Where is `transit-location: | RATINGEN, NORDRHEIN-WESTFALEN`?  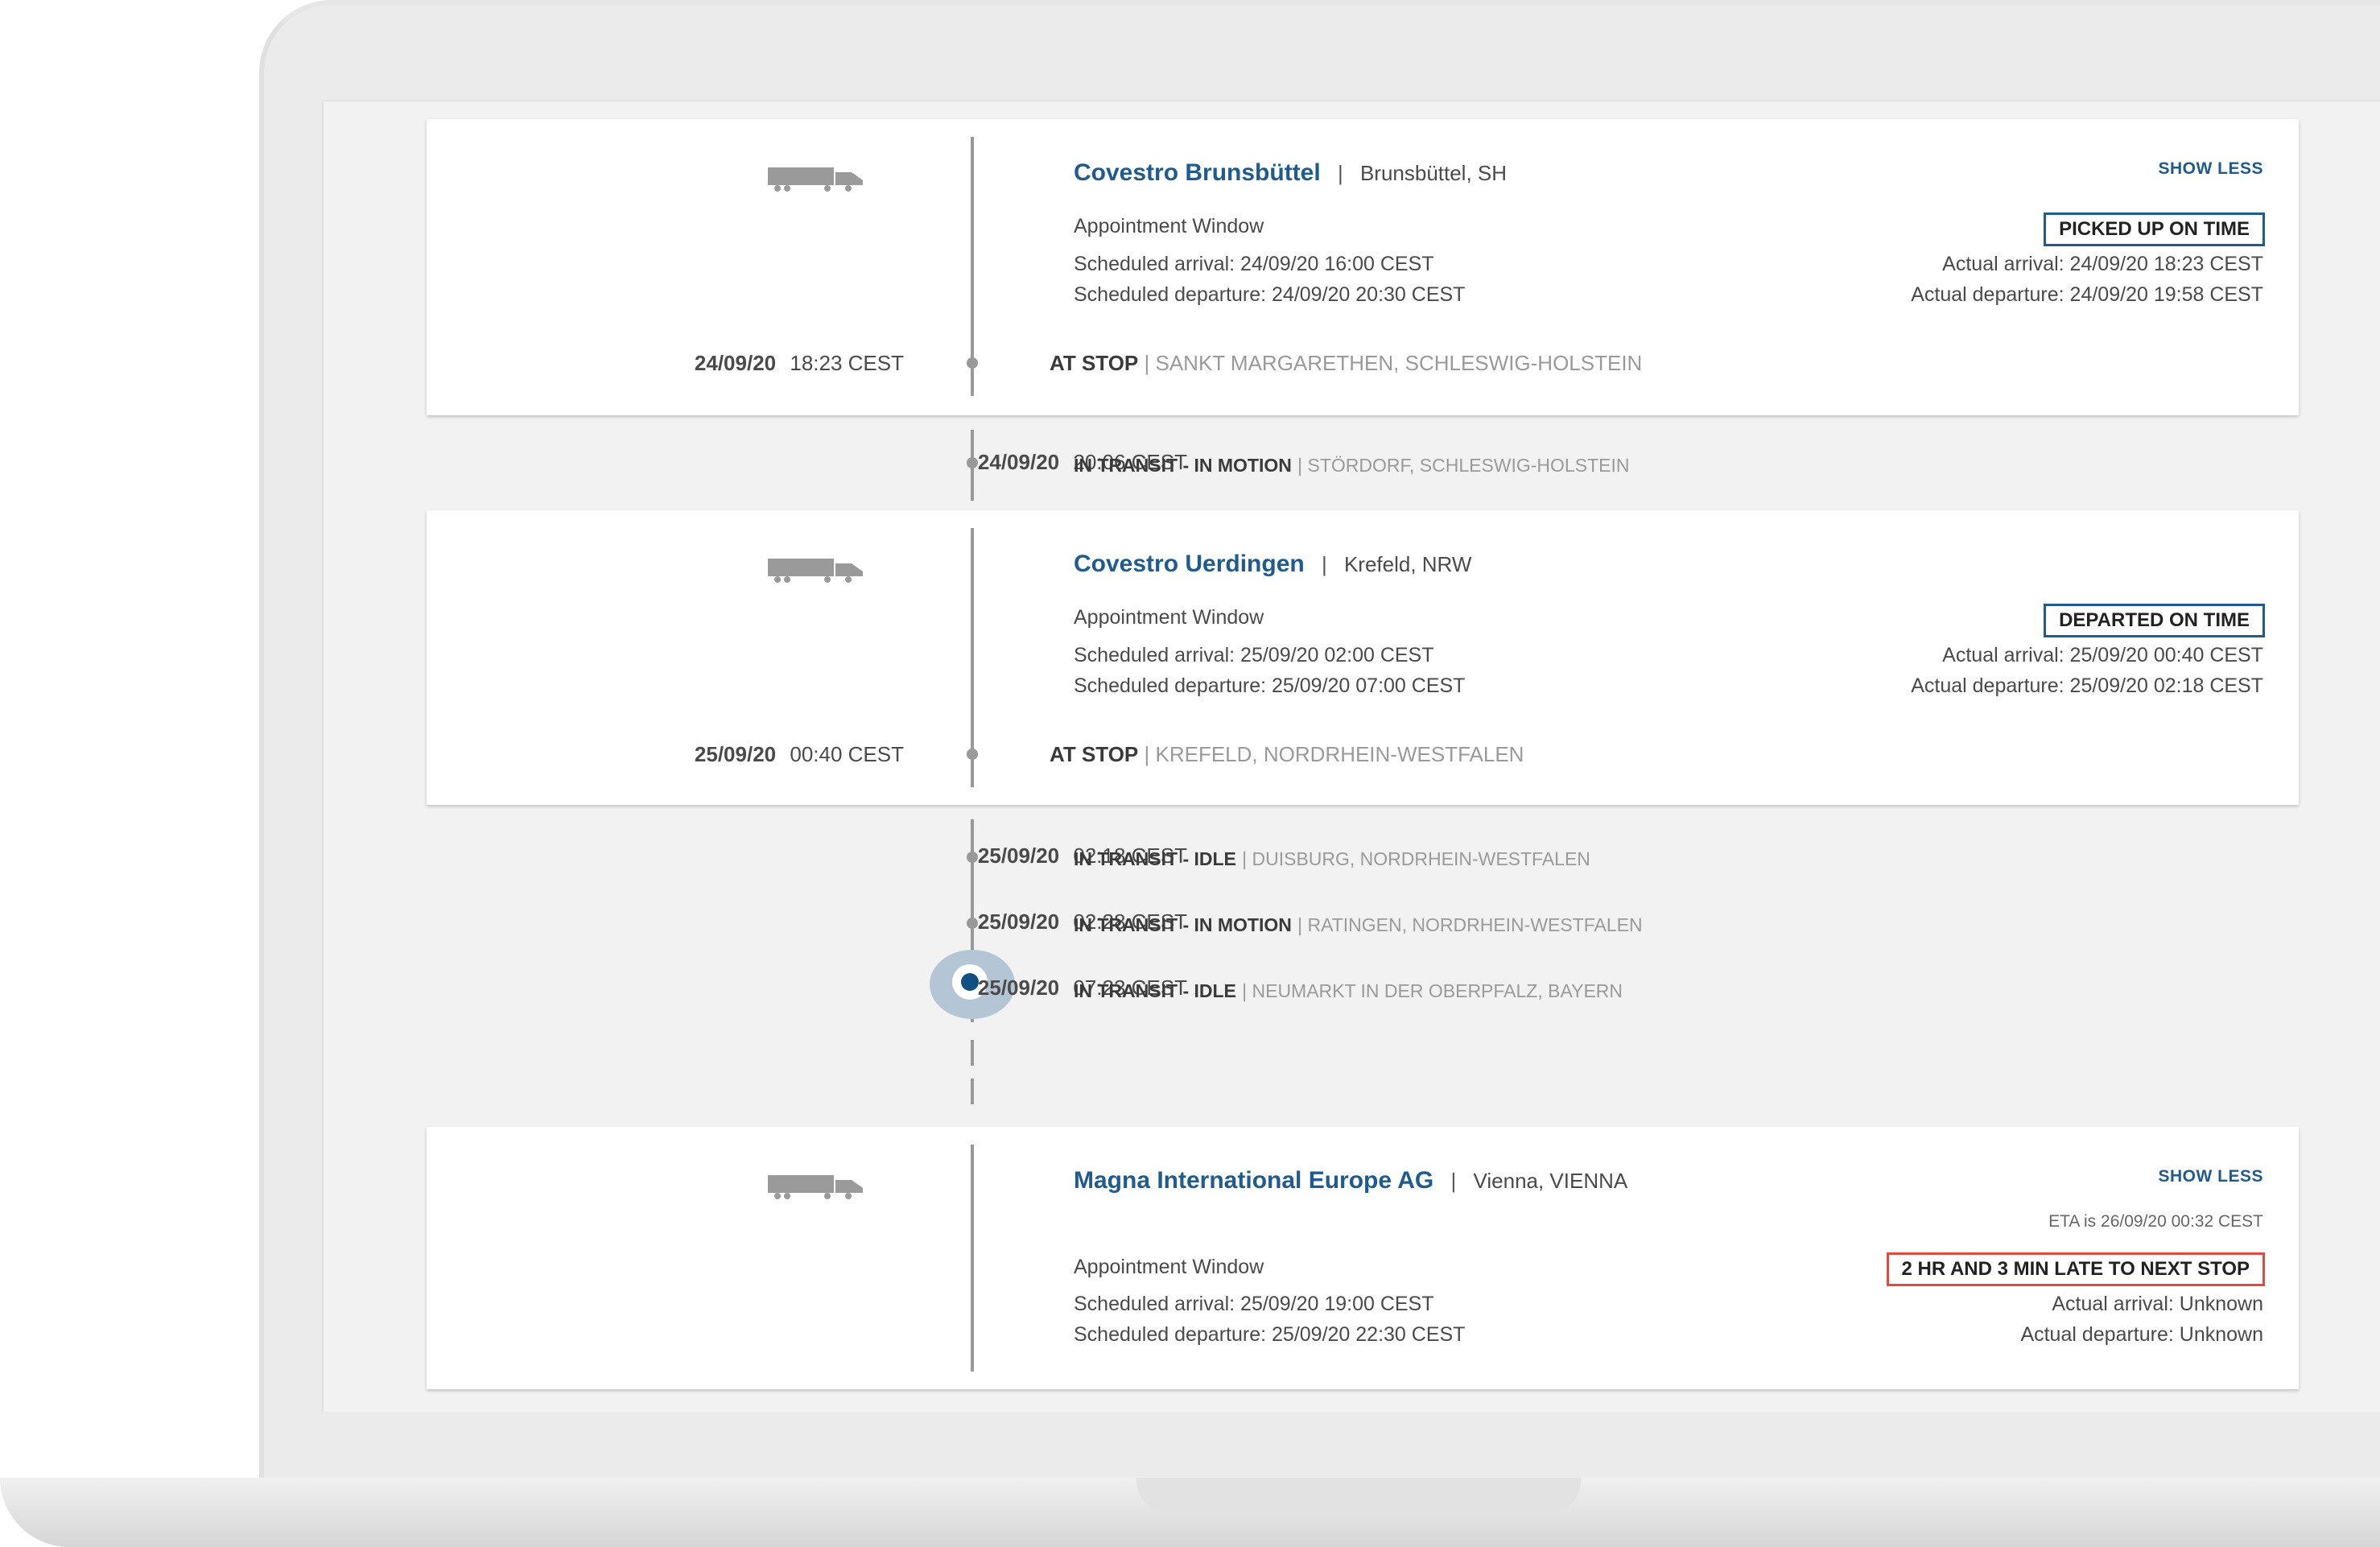 transit-location: | RATINGEN, NORDRHEIN-WESTFALEN is located at coordinates (1470, 925).